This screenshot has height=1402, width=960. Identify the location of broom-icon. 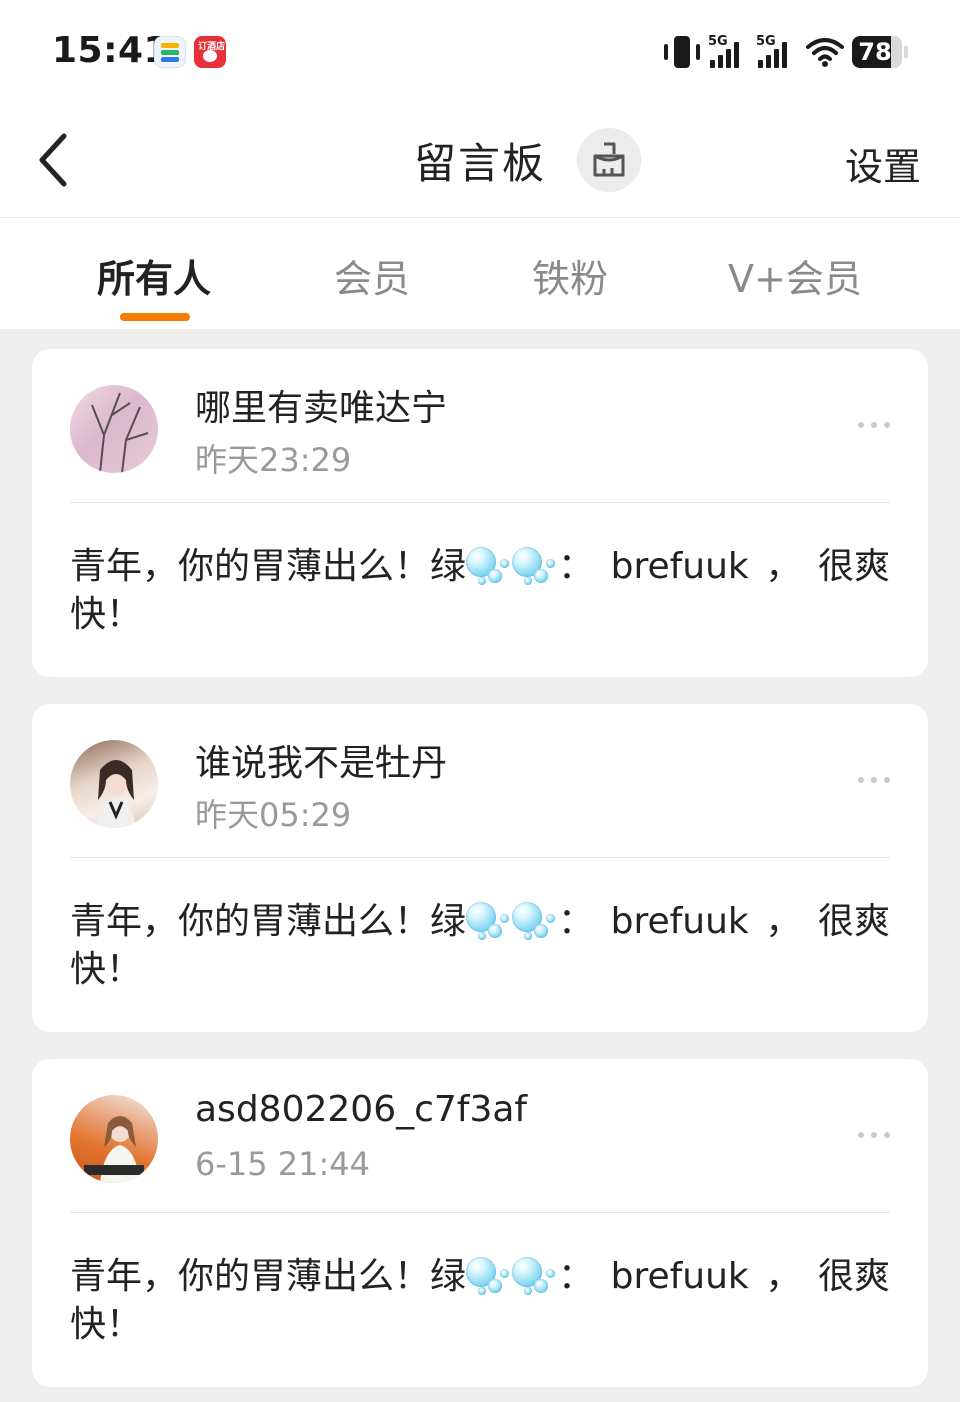
(609, 159).